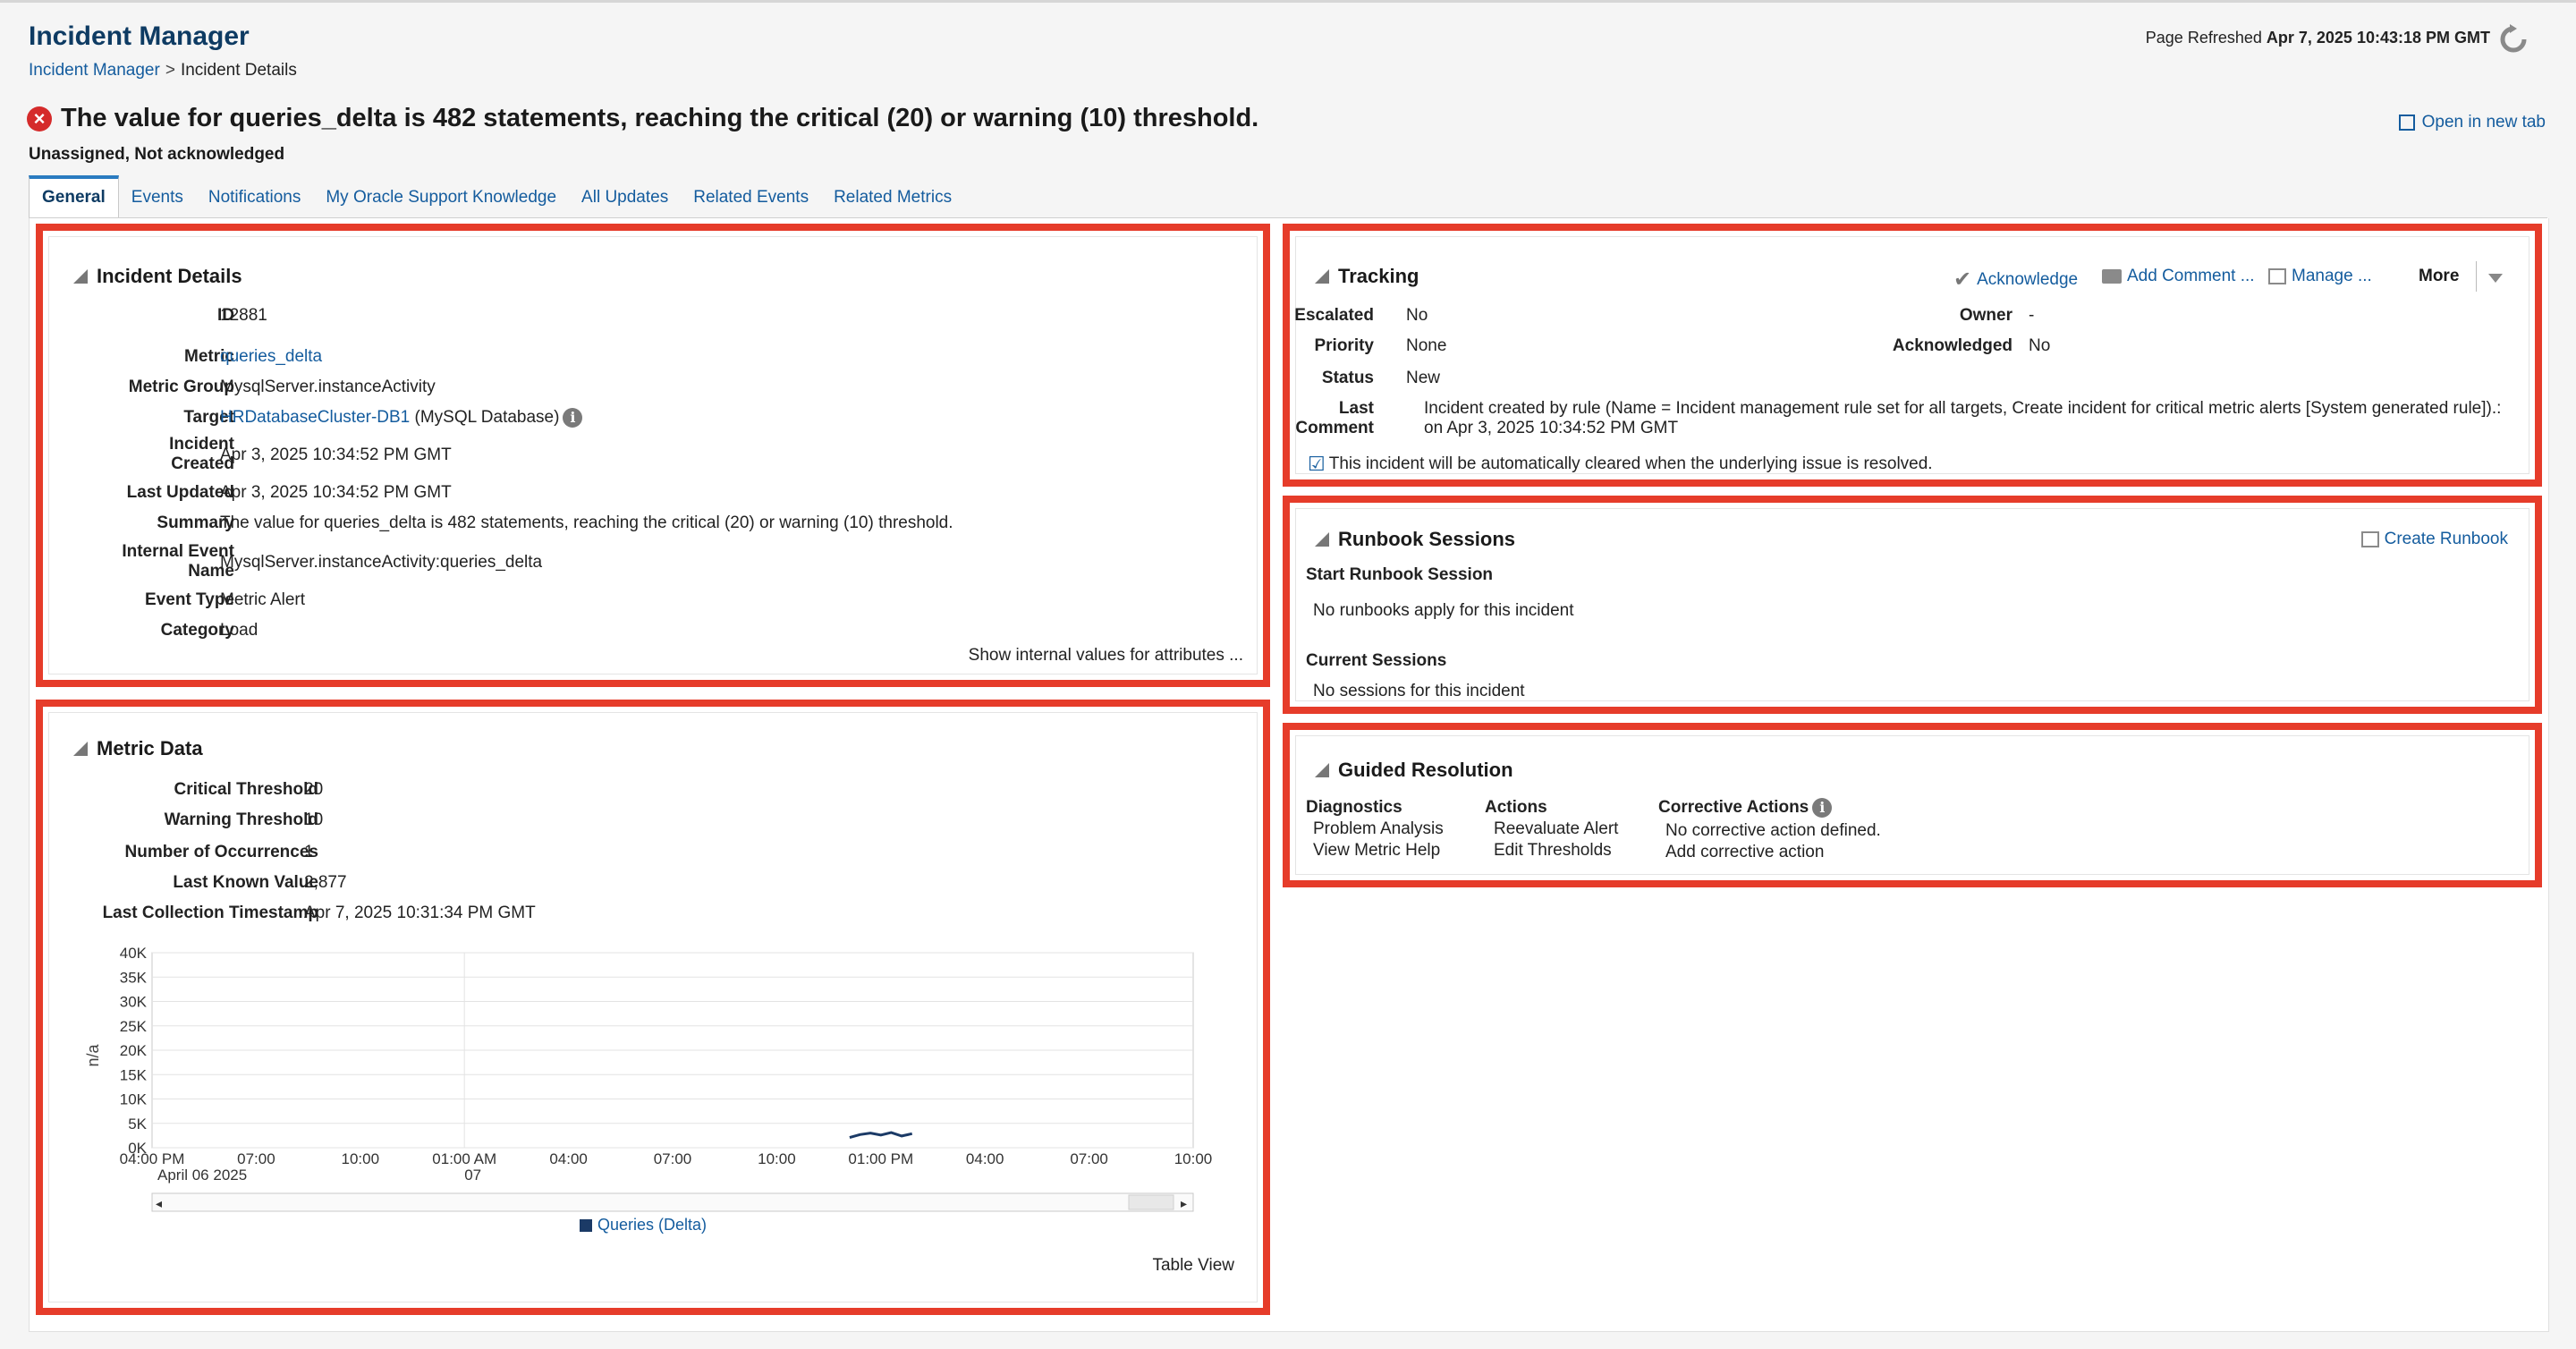 The image size is (2576, 1349). I want to click on create-runbook-icon, so click(2369, 539).